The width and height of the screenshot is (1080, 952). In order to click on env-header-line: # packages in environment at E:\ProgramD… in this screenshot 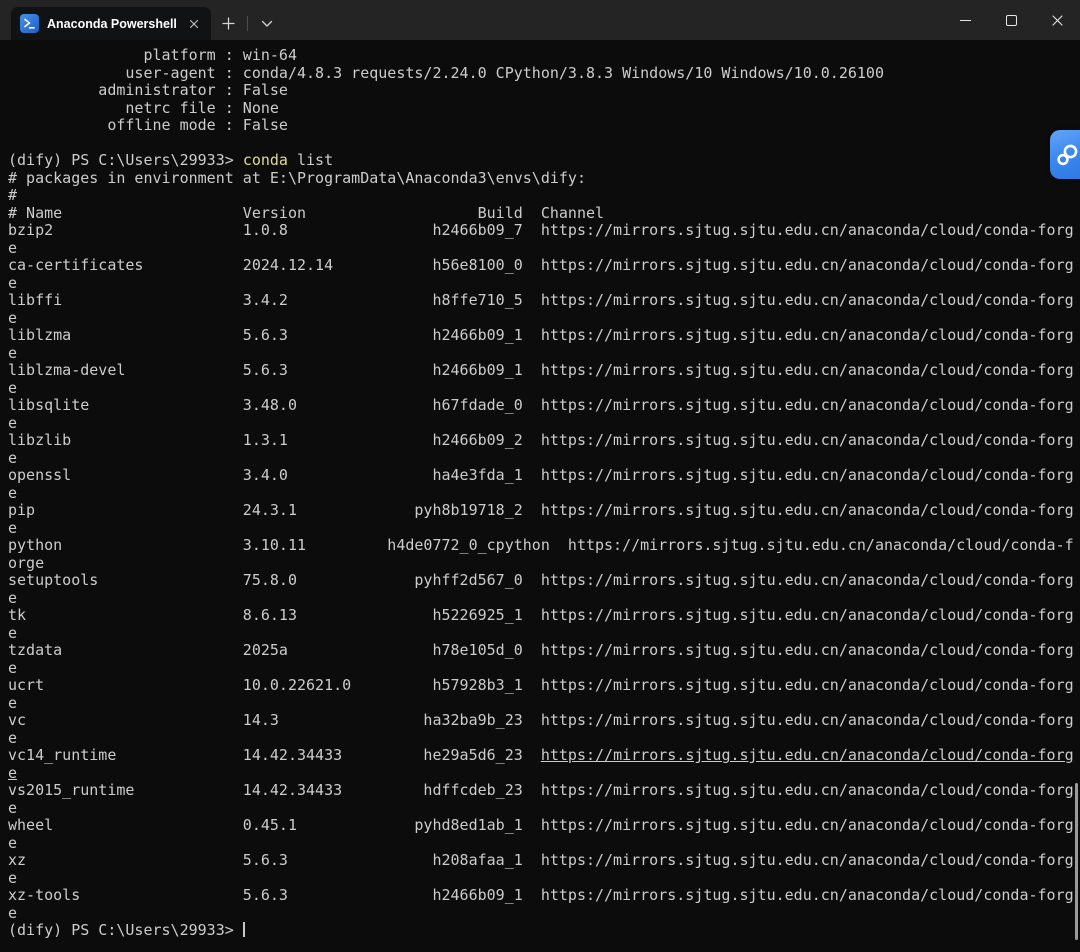, I will do `click(544, 178)`.